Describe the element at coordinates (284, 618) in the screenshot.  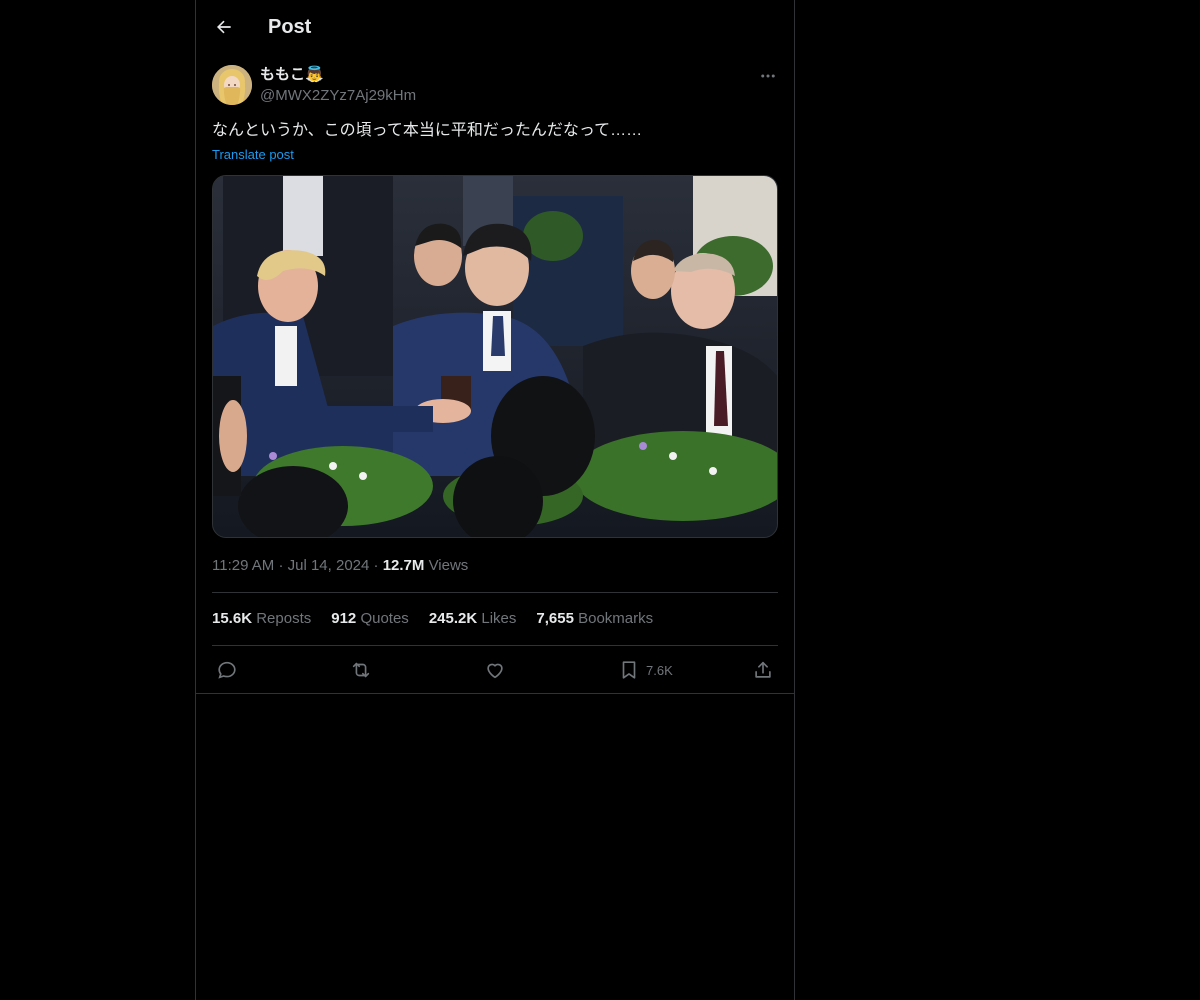
I see `reposts-label: Reposts` at that location.